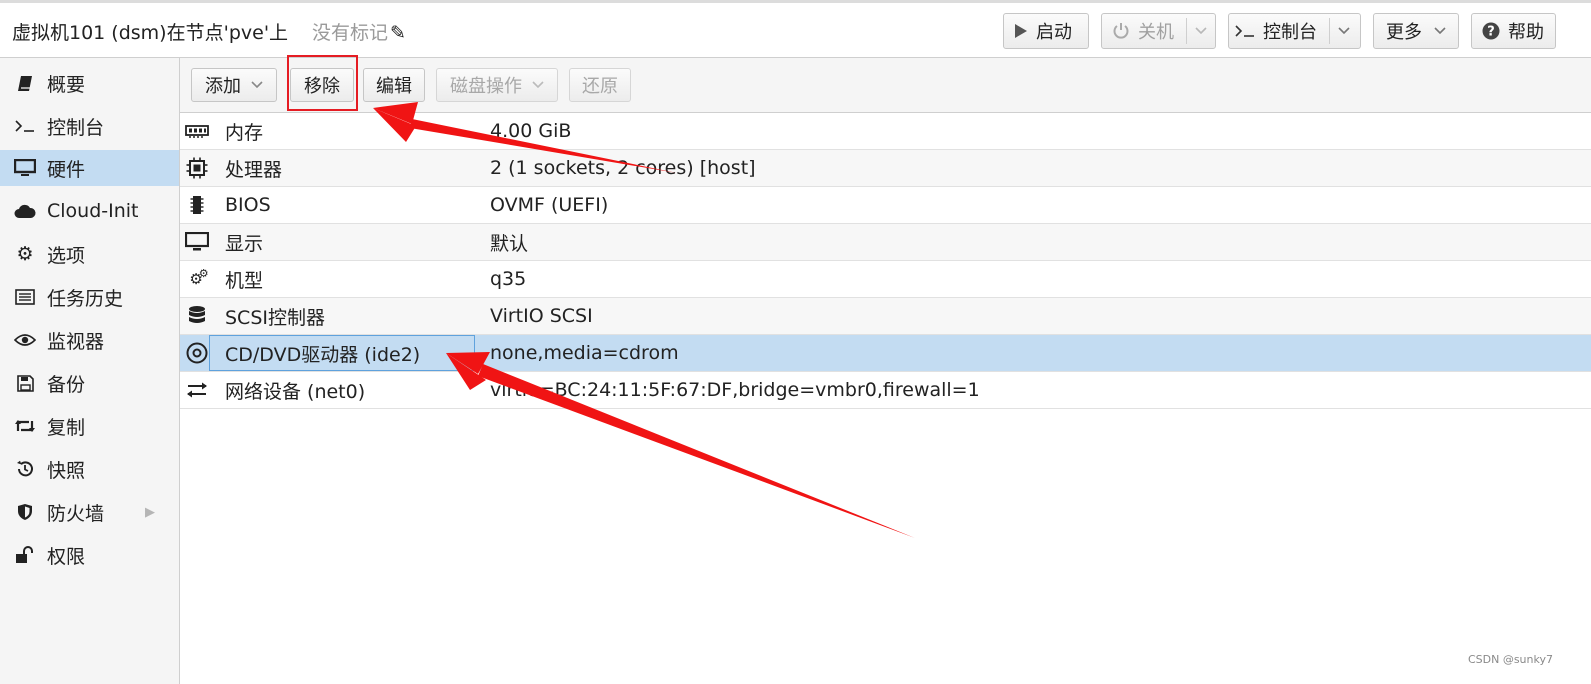 The height and width of the screenshot is (684, 1591). What do you see at coordinates (1121, 31) in the screenshot?
I see `power-icon` at bounding box center [1121, 31].